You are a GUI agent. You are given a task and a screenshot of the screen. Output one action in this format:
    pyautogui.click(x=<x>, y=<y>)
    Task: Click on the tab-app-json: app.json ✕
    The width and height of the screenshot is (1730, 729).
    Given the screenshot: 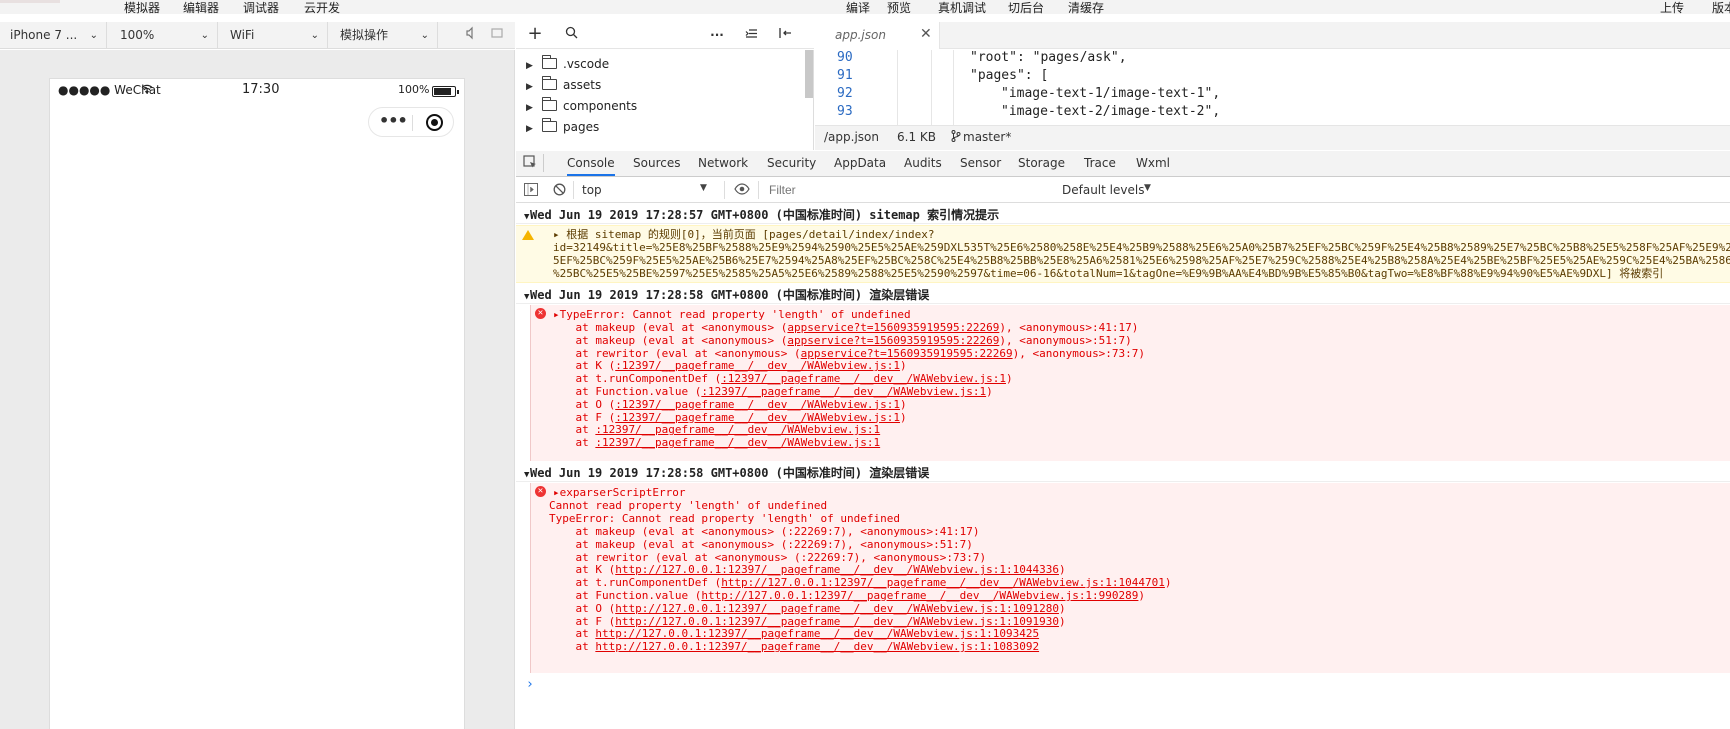 What is the action you would take?
    pyautogui.click(x=877, y=35)
    